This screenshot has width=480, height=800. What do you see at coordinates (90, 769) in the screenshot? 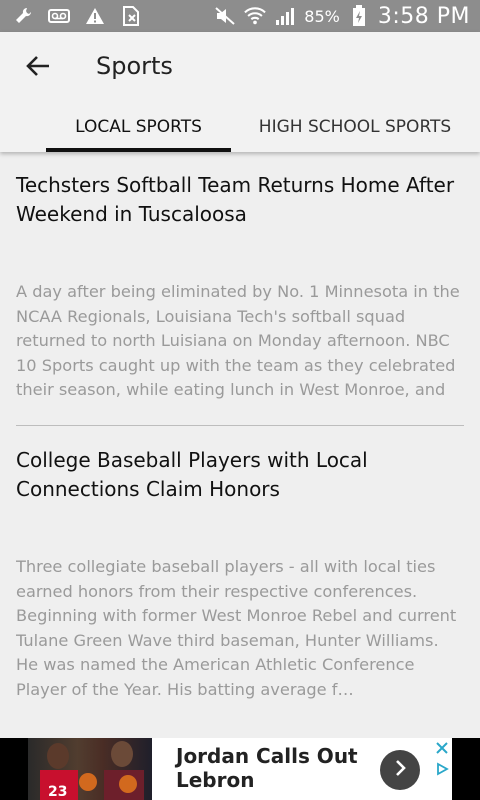
I see `ad-image: 23` at bounding box center [90, 769].